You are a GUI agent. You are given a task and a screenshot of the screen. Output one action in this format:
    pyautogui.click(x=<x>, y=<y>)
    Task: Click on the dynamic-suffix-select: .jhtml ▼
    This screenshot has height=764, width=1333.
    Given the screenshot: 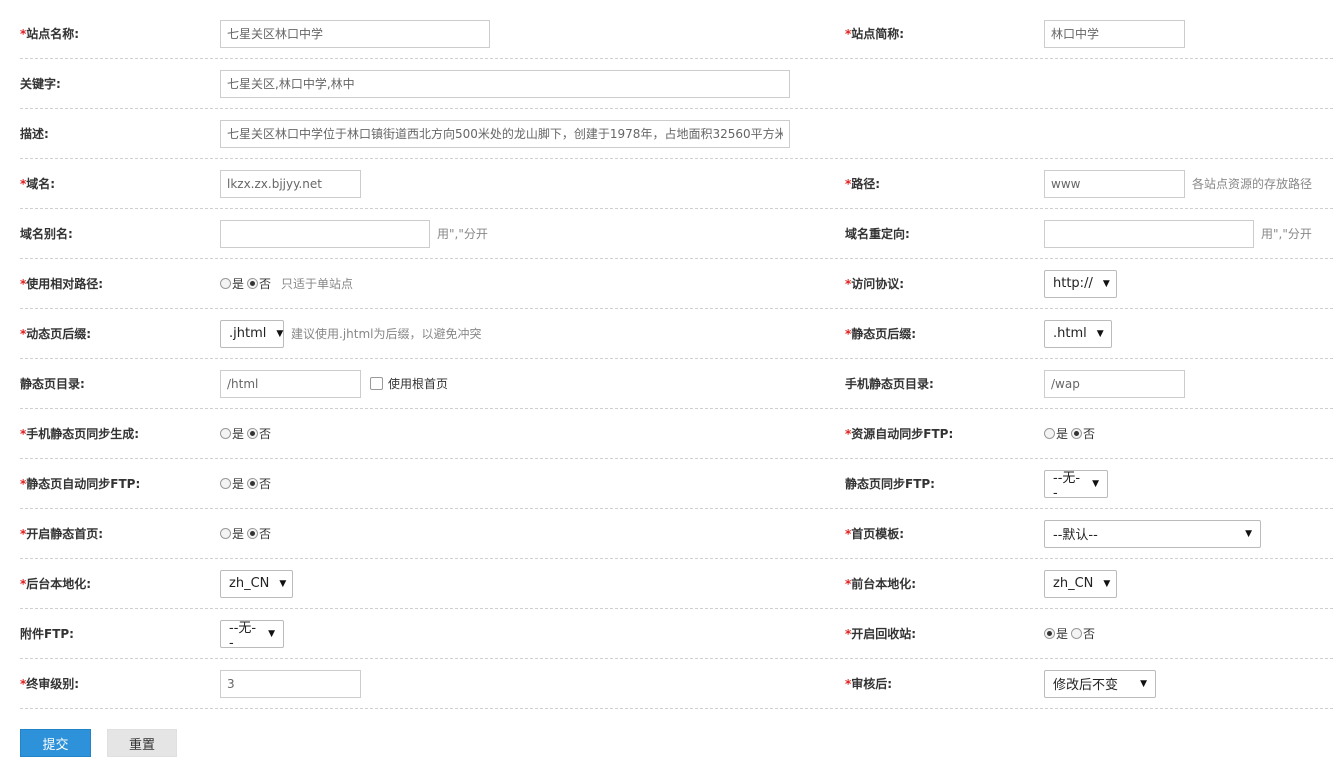 What is the action you would take?
    pyautogui.click(x=252, y=333)
    